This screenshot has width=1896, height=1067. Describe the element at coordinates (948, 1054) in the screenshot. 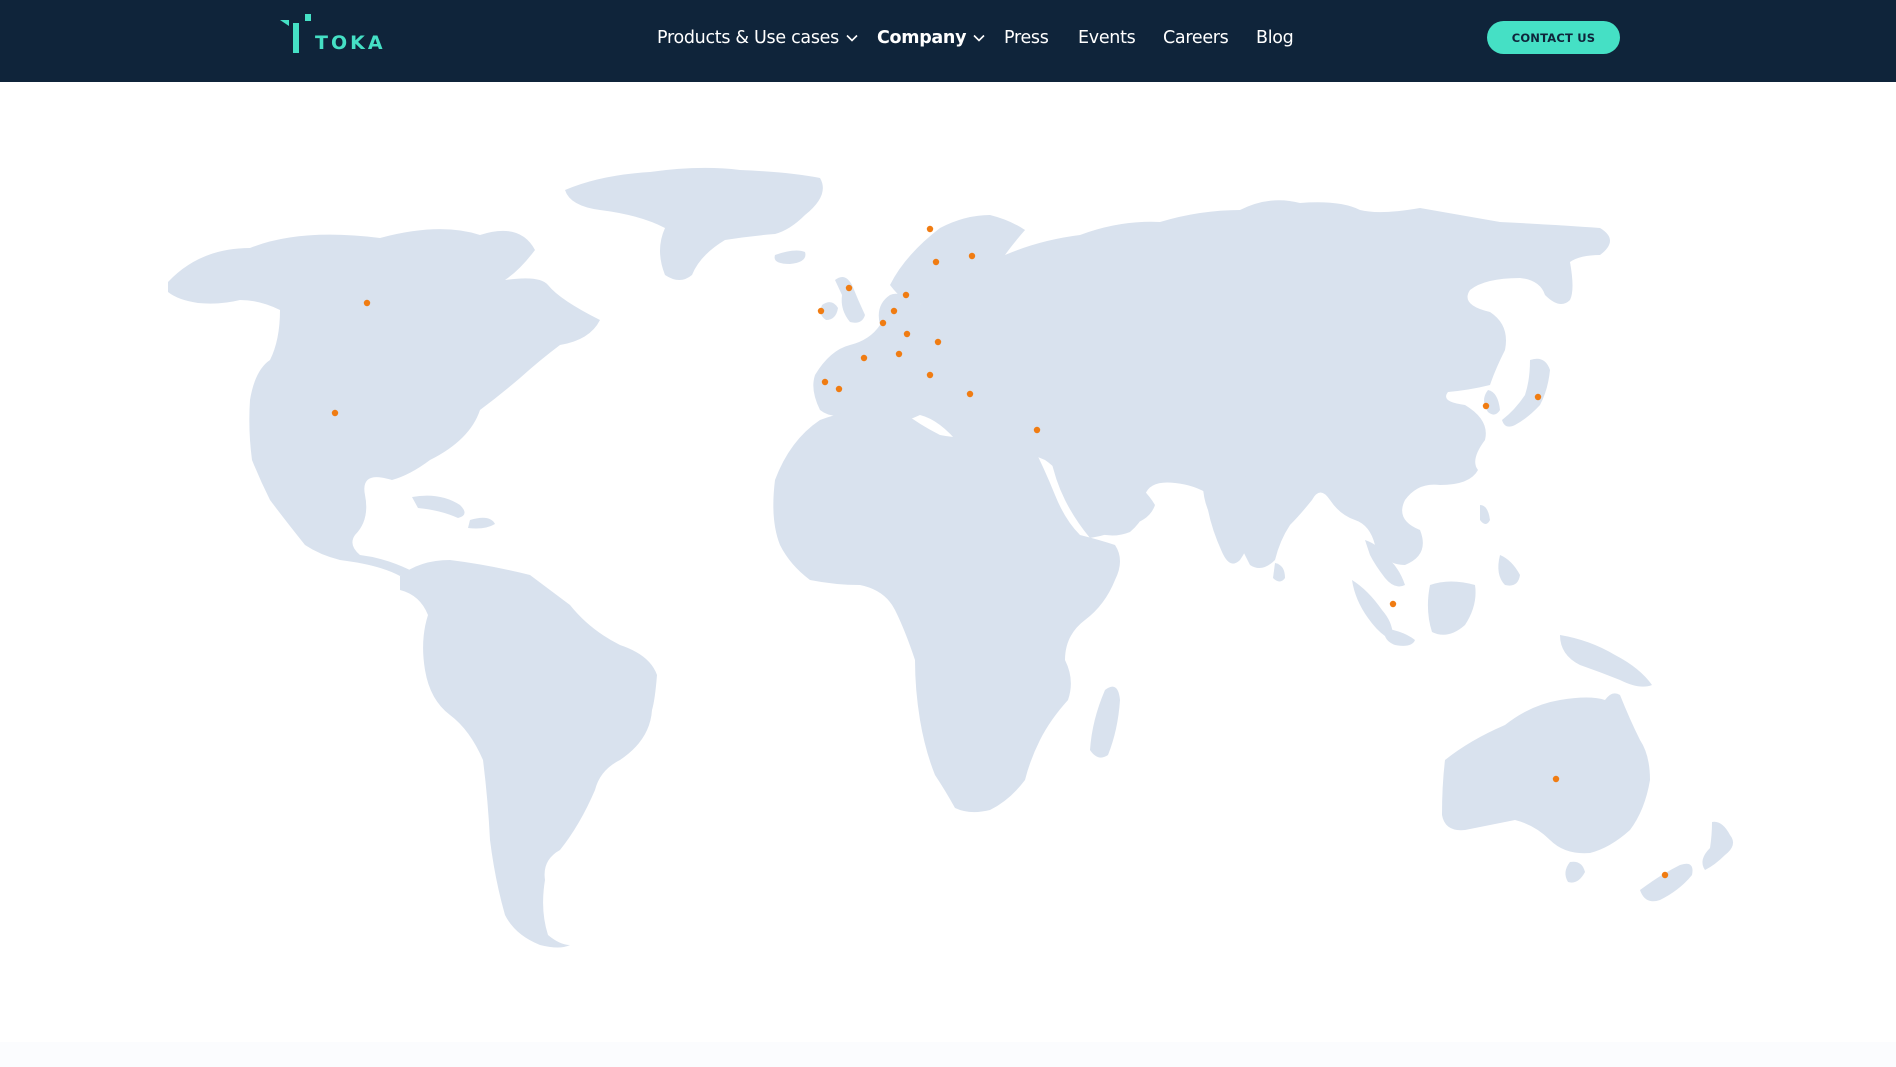

I see `bottom-section-band` at that location.